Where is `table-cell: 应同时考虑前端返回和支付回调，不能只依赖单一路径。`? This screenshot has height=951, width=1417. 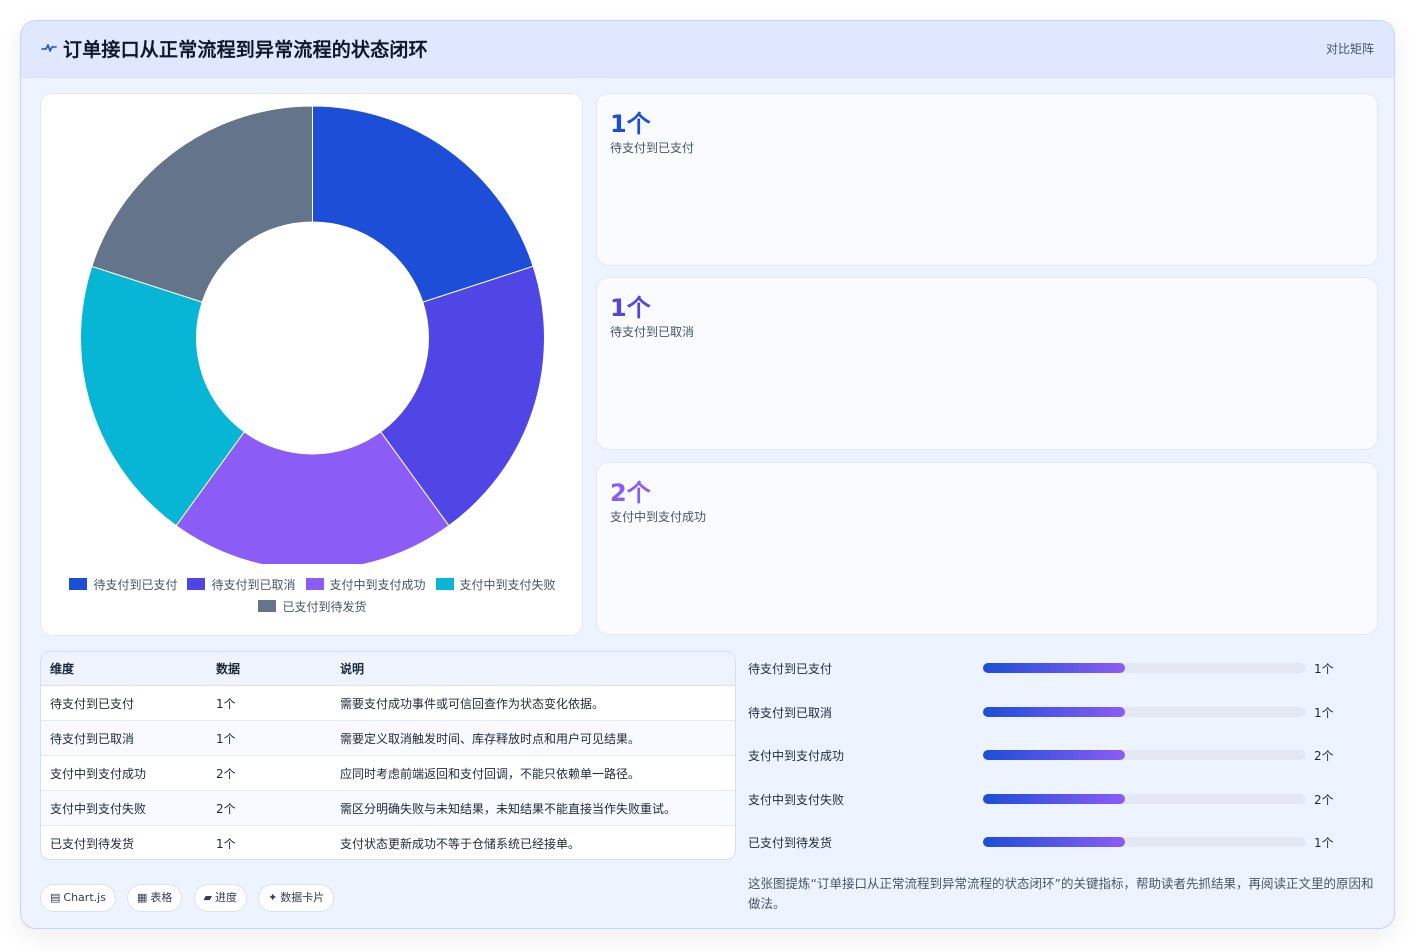
table-cell: 应同时考虑前端返回和支付回调，不能只依赖单一路径。 is located at coordinates (533, 773).